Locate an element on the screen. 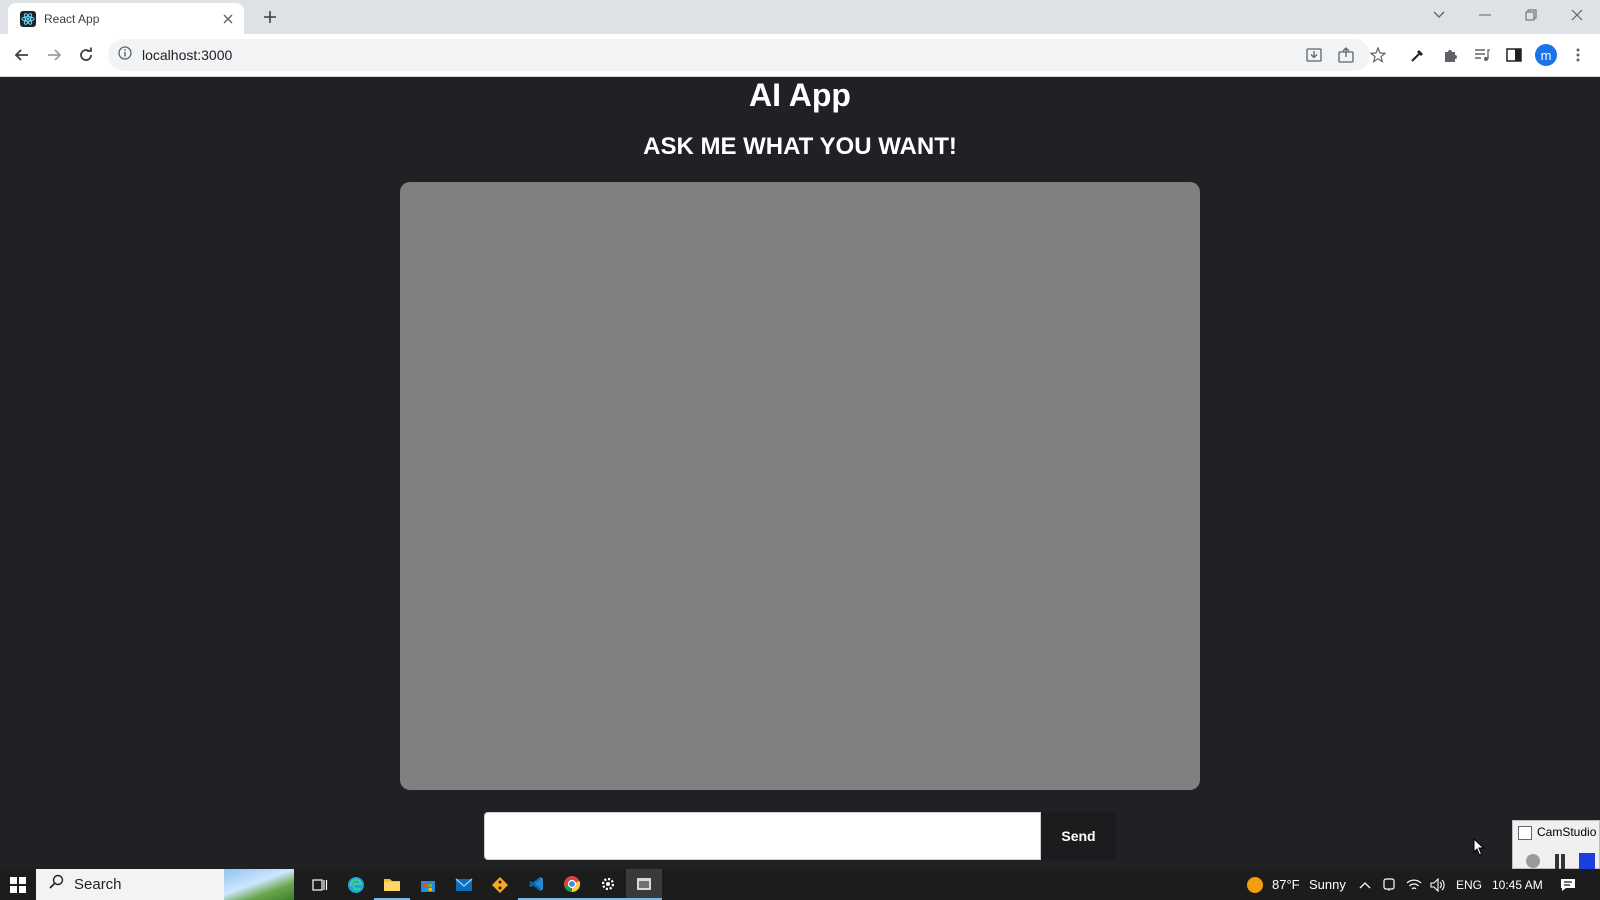  notifications-icon is located at coordinates (1568, 884).